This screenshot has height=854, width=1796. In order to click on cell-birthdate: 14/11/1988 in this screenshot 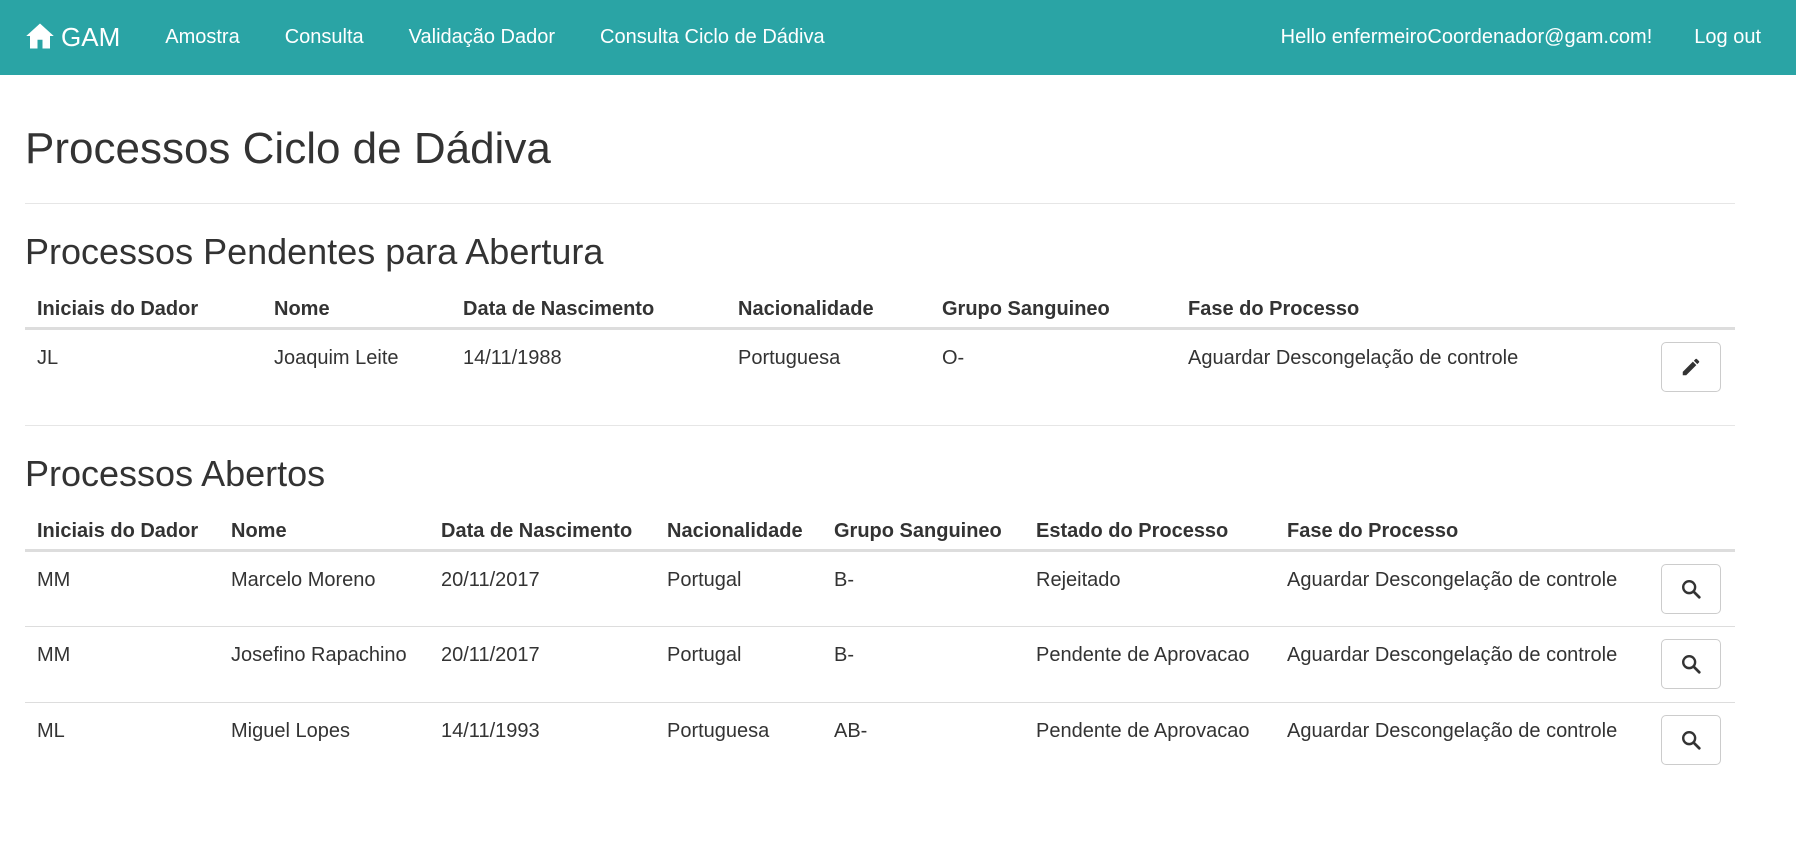, I will do `click(512, 357)`.